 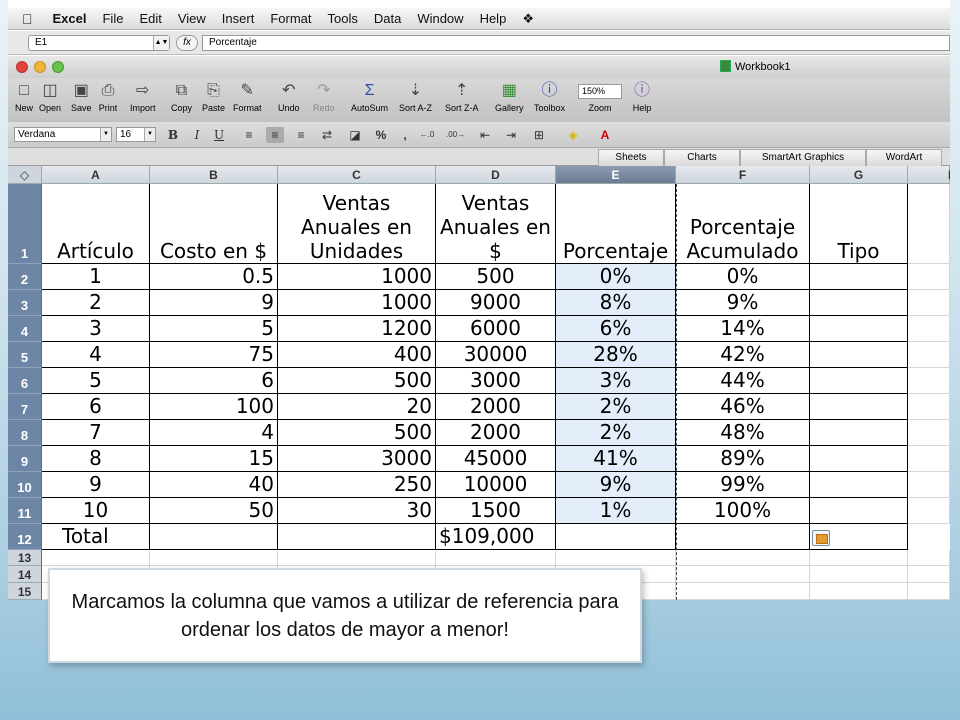 I want to click on cell-d-row-5: 30000, so click(x=496, y=355).